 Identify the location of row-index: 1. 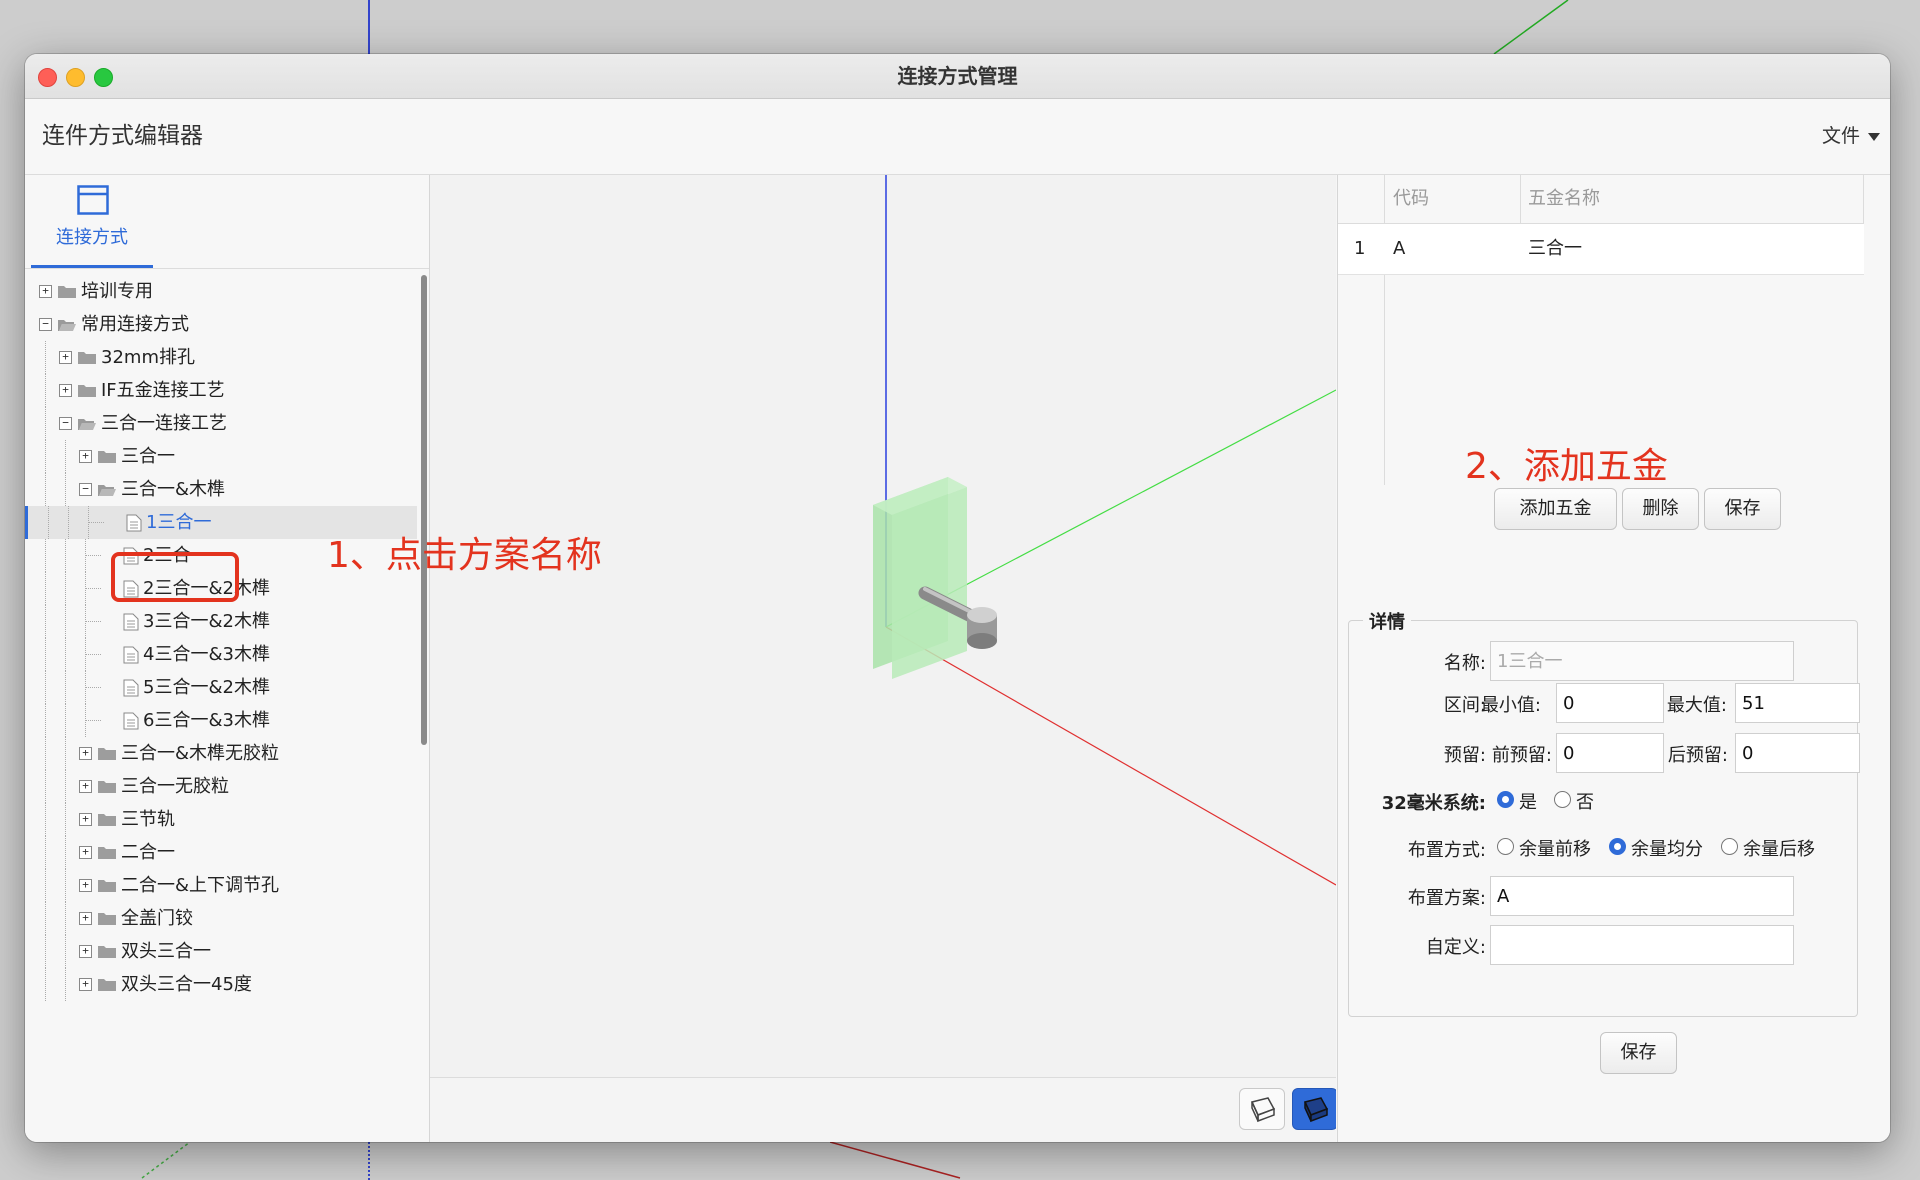
(1360, 248).